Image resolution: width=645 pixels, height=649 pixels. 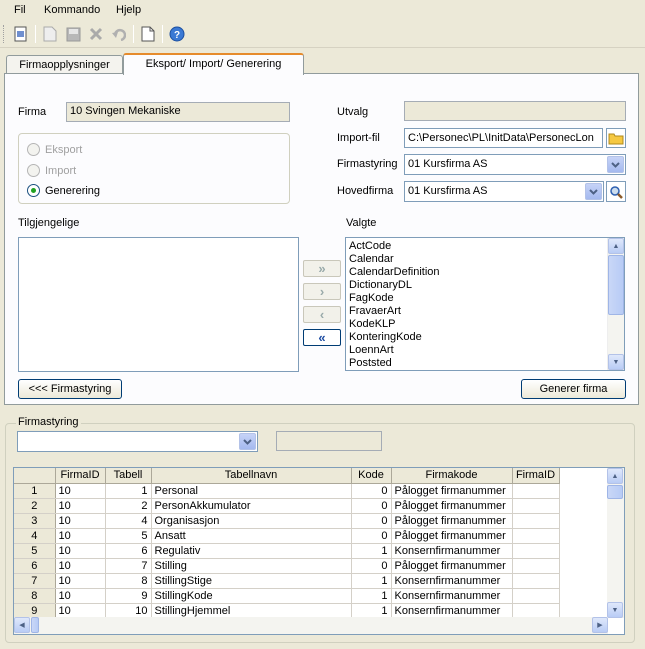 What do you see at coordinates (251, 506) in the screenshot?
I see `cell-tabellnavn: PersonAkkumulator` at bounding box center [251, 506].